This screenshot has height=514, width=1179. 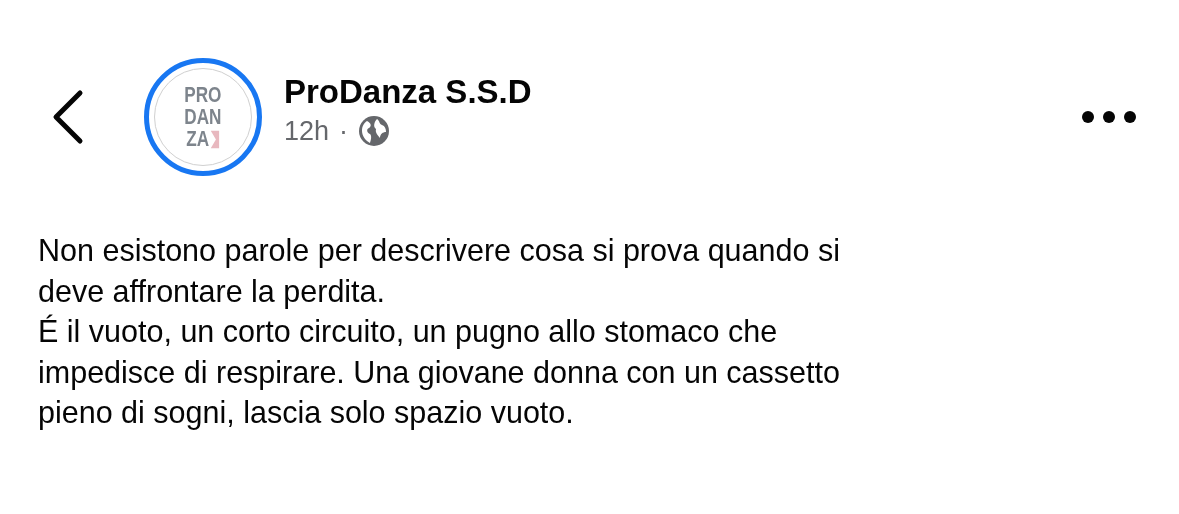 I want to click on globe-icon, so click(x=374, y=131).